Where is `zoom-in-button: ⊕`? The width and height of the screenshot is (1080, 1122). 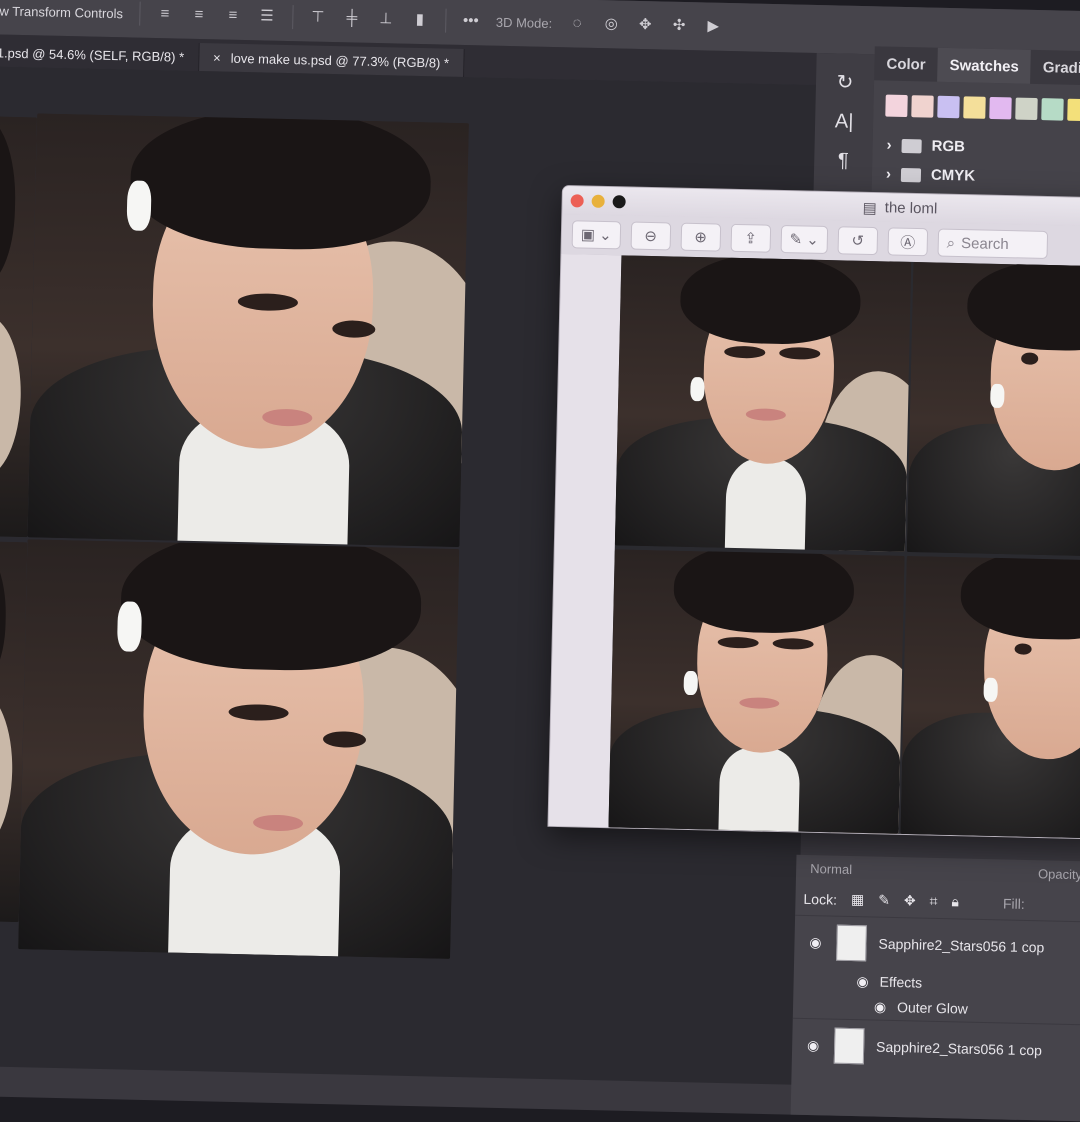 zoom-in-button: ⊕ is located at coordinates (700, 237).